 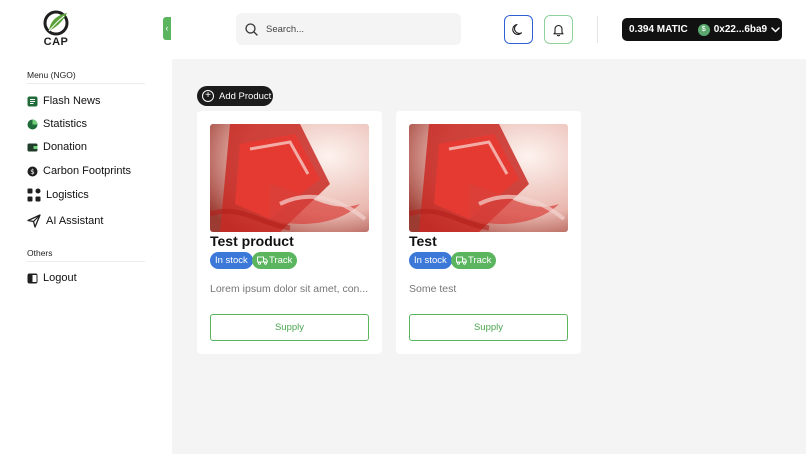 I want to click on grid-icon, so click(x=34, y=195).